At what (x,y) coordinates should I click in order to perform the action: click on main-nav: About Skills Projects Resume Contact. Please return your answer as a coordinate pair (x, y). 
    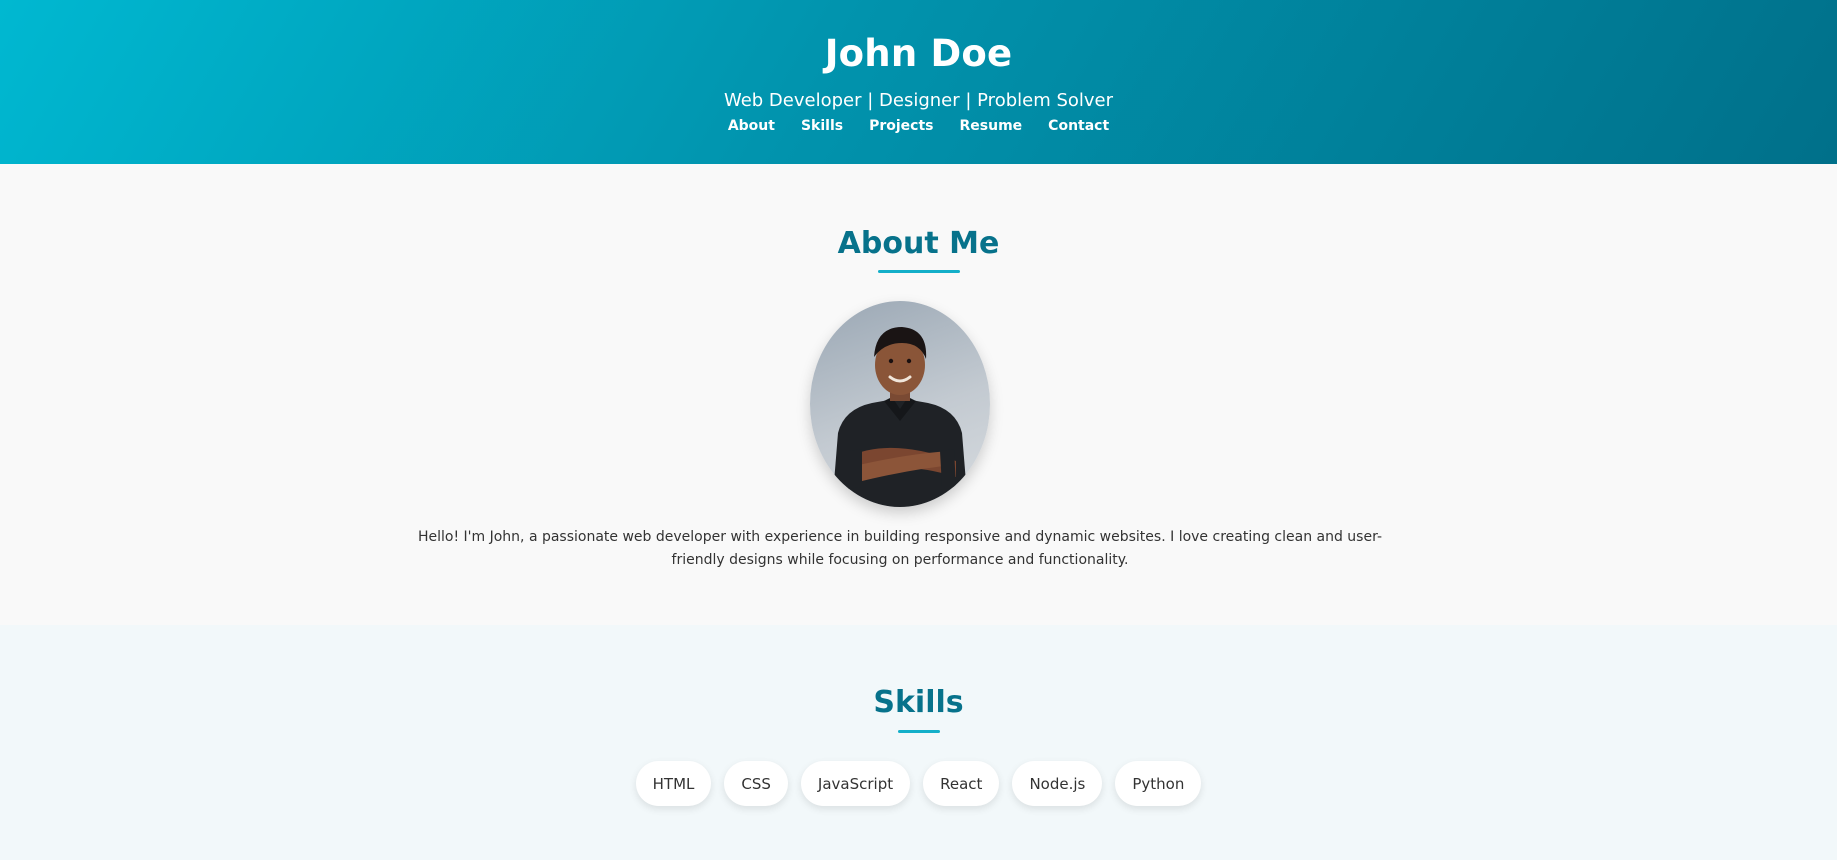
    Looking at the image, I should click on (918, 126).